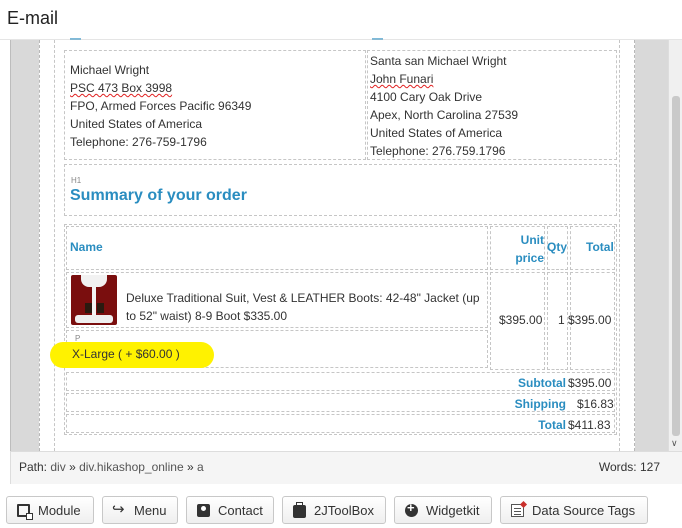  I want to click on billing-name: Michael Wright, so click(110, 70).